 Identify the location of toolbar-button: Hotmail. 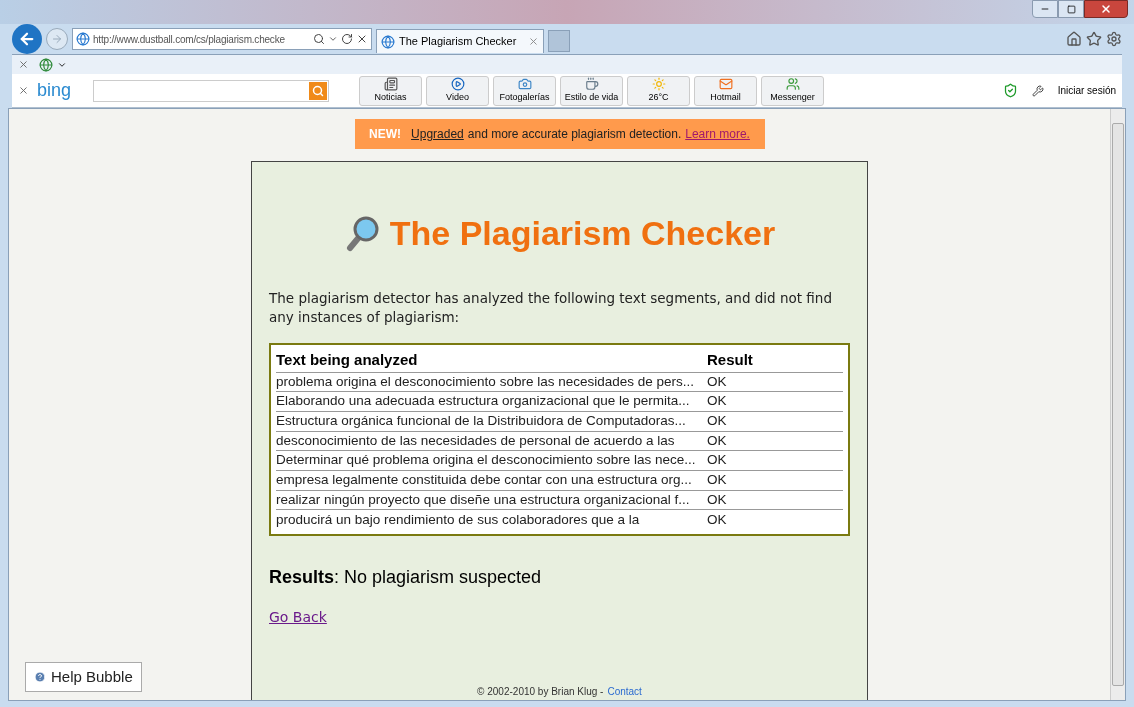
(725, 90).